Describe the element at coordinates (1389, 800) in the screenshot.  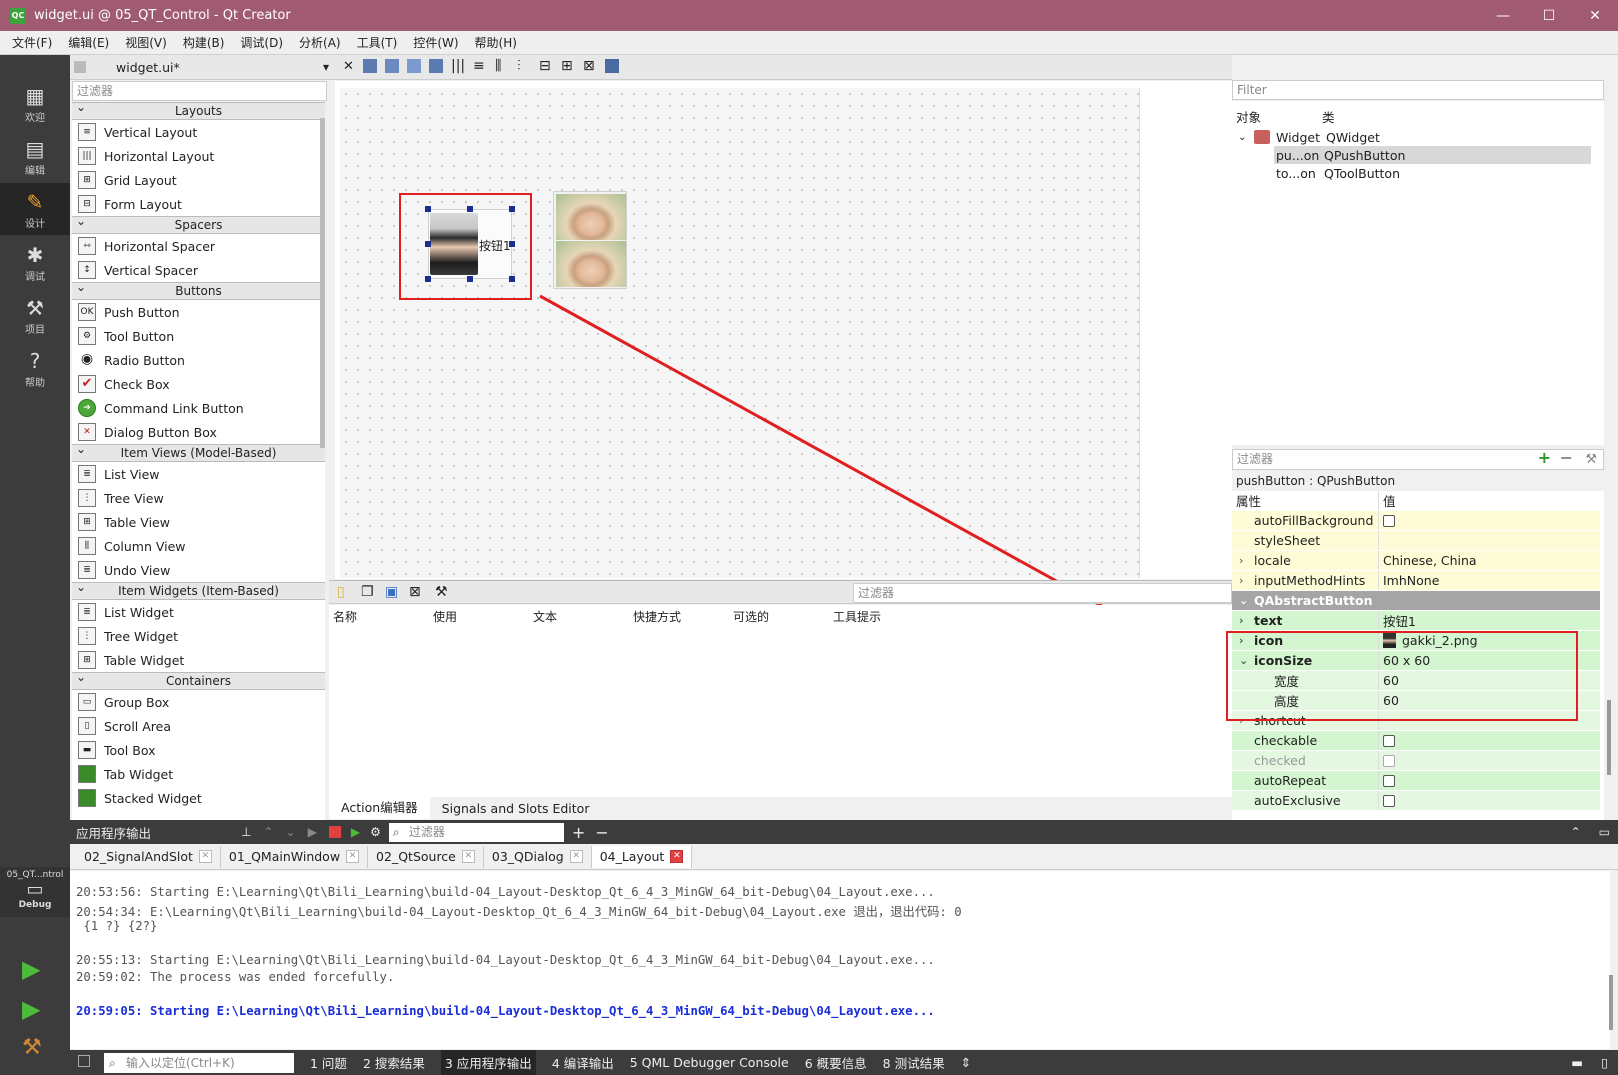
I see `autoexclusive-checkbox` at that location.